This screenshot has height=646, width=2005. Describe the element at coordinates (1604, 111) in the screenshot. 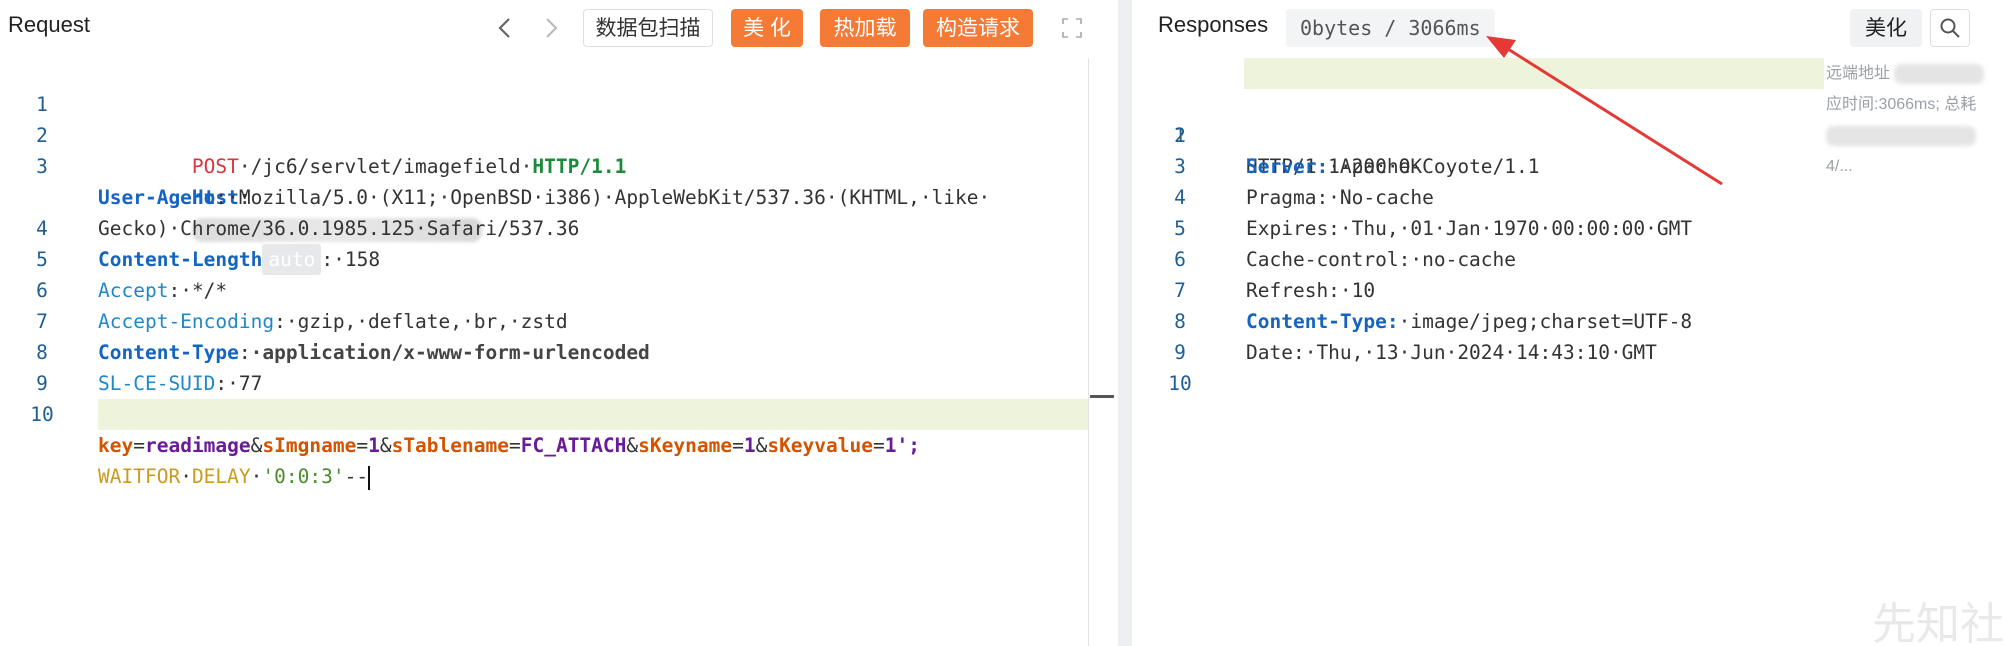

I see `annotation-arrow-icon` at that location.